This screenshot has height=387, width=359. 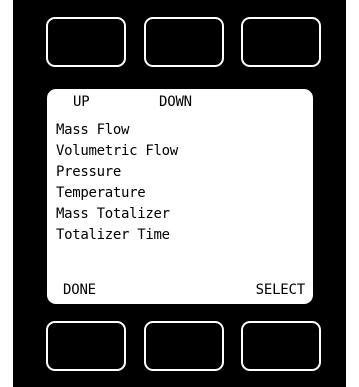 What do you see at coordinates (280, 290) in the screenshot?
I see `select-label: SELECT` at bounding box center [280, 290].